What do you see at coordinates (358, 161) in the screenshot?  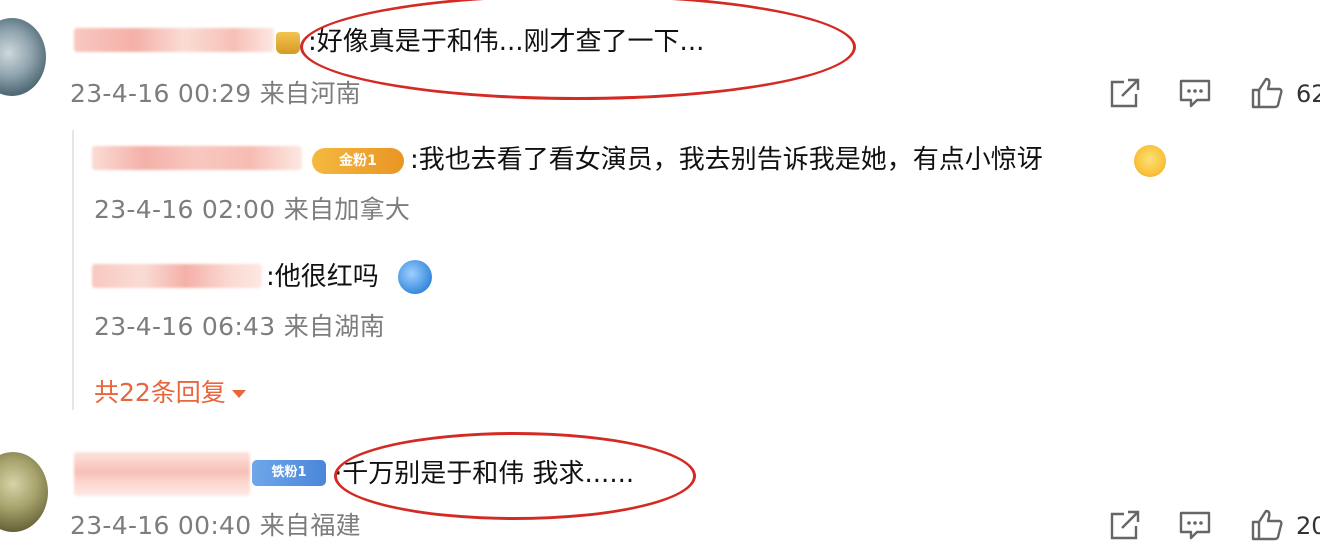 I see `fan-badge: 金粉1` at bounding box center [358, 161].